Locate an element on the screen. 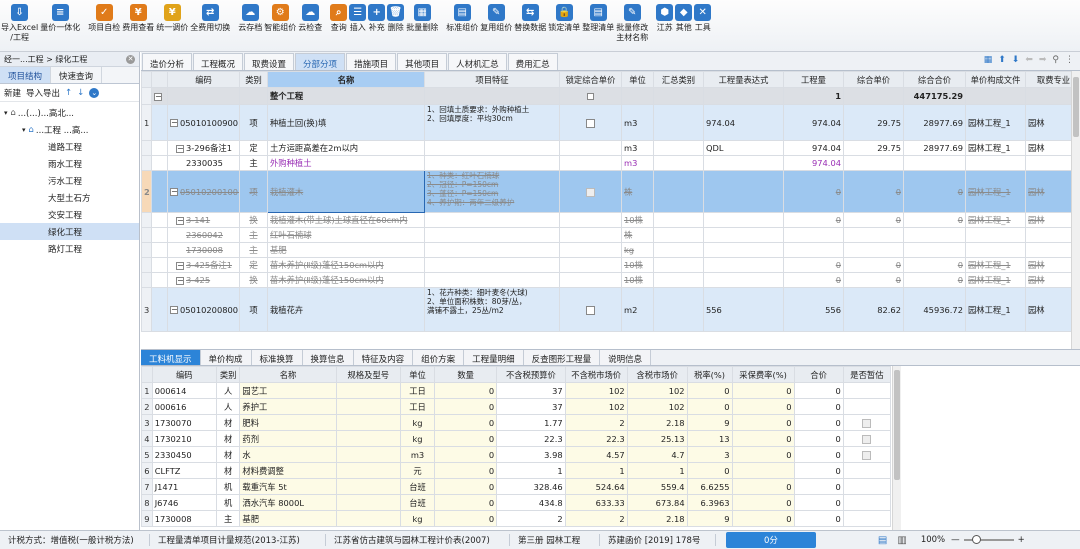 Image resolution: width=1080 pixels, height=549 pixels. resource-column-header: 单位 is located at coordinates (417, 374).